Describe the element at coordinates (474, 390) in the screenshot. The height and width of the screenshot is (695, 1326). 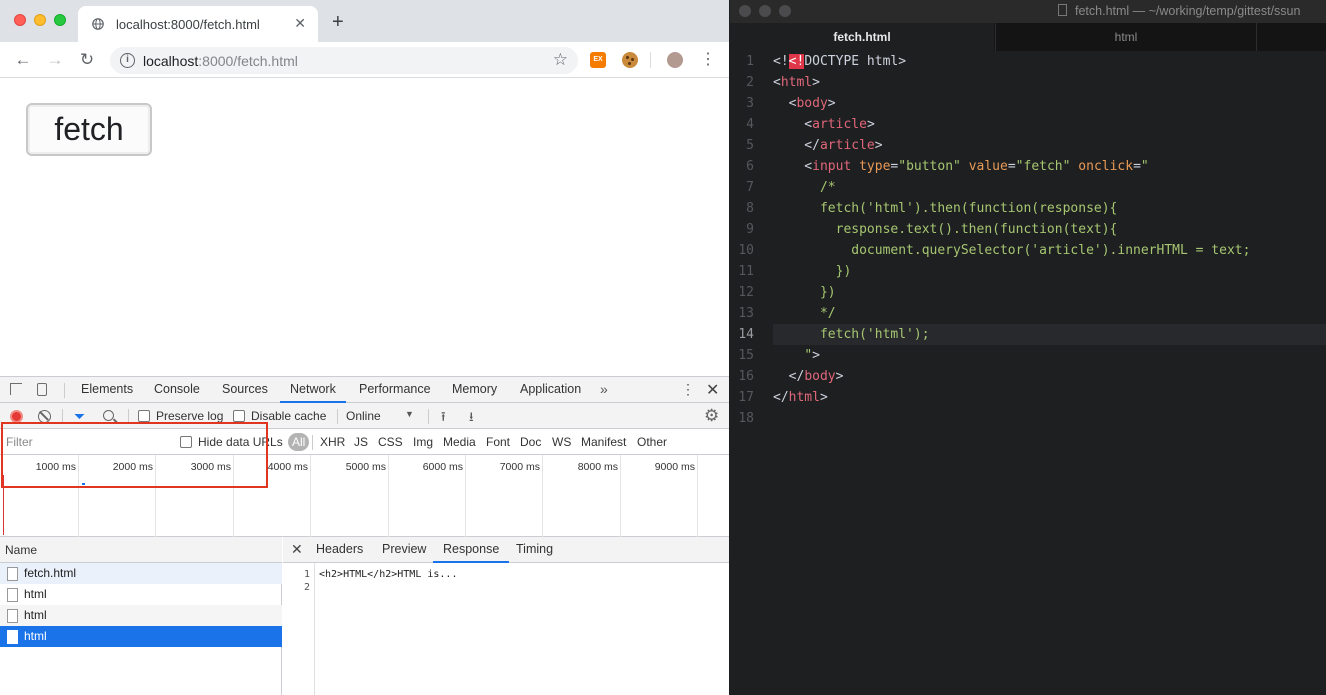
I see `tab-memory: Memory` at that location.